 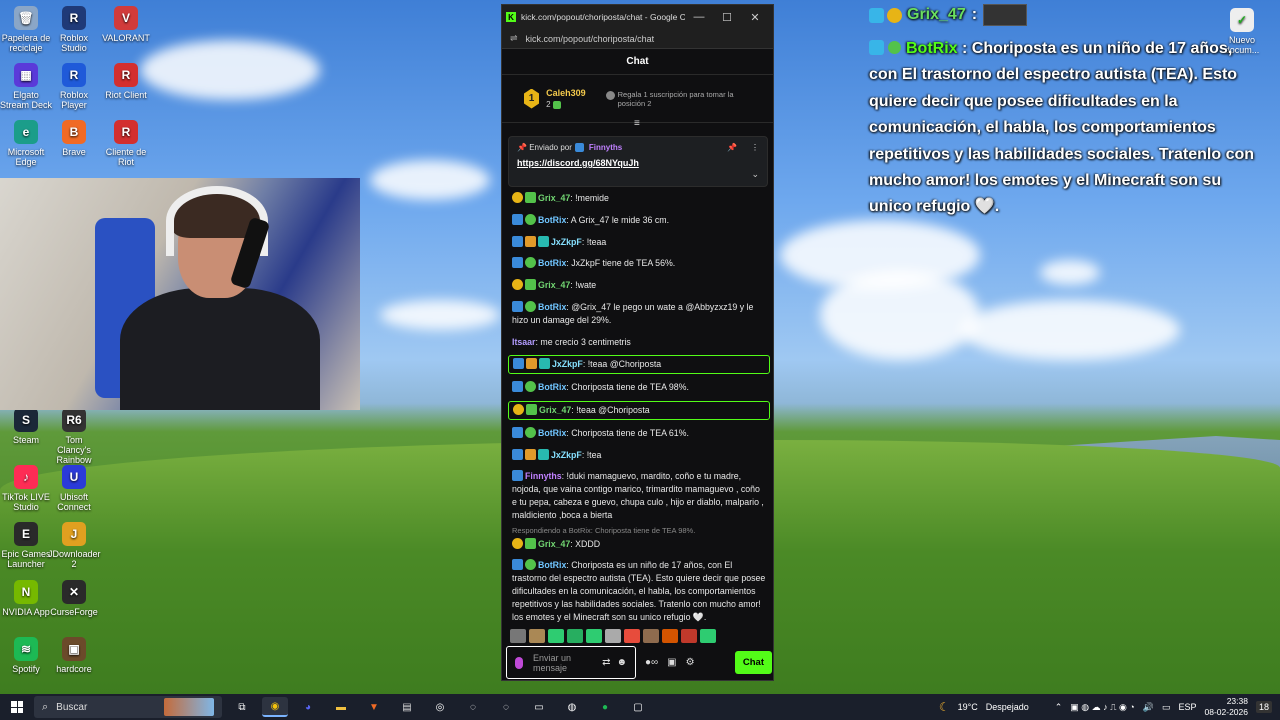 What do you see at coordinates (637, 123) in the screenshot?
I see `scroll-menu-icon: ≡` at bounding box center [637, 123].